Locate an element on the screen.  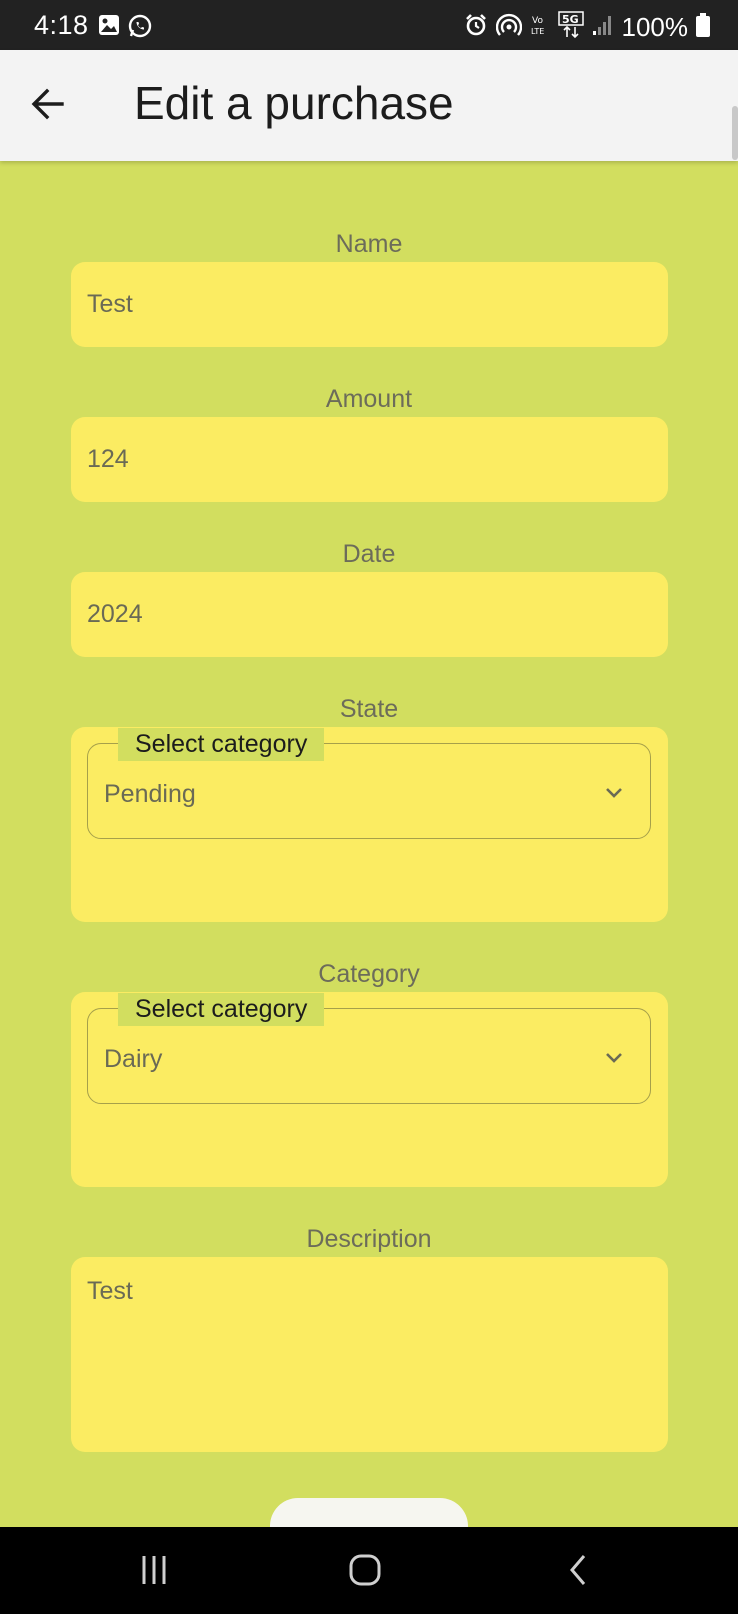
date-label: Date is located at coordinates (369, 554).